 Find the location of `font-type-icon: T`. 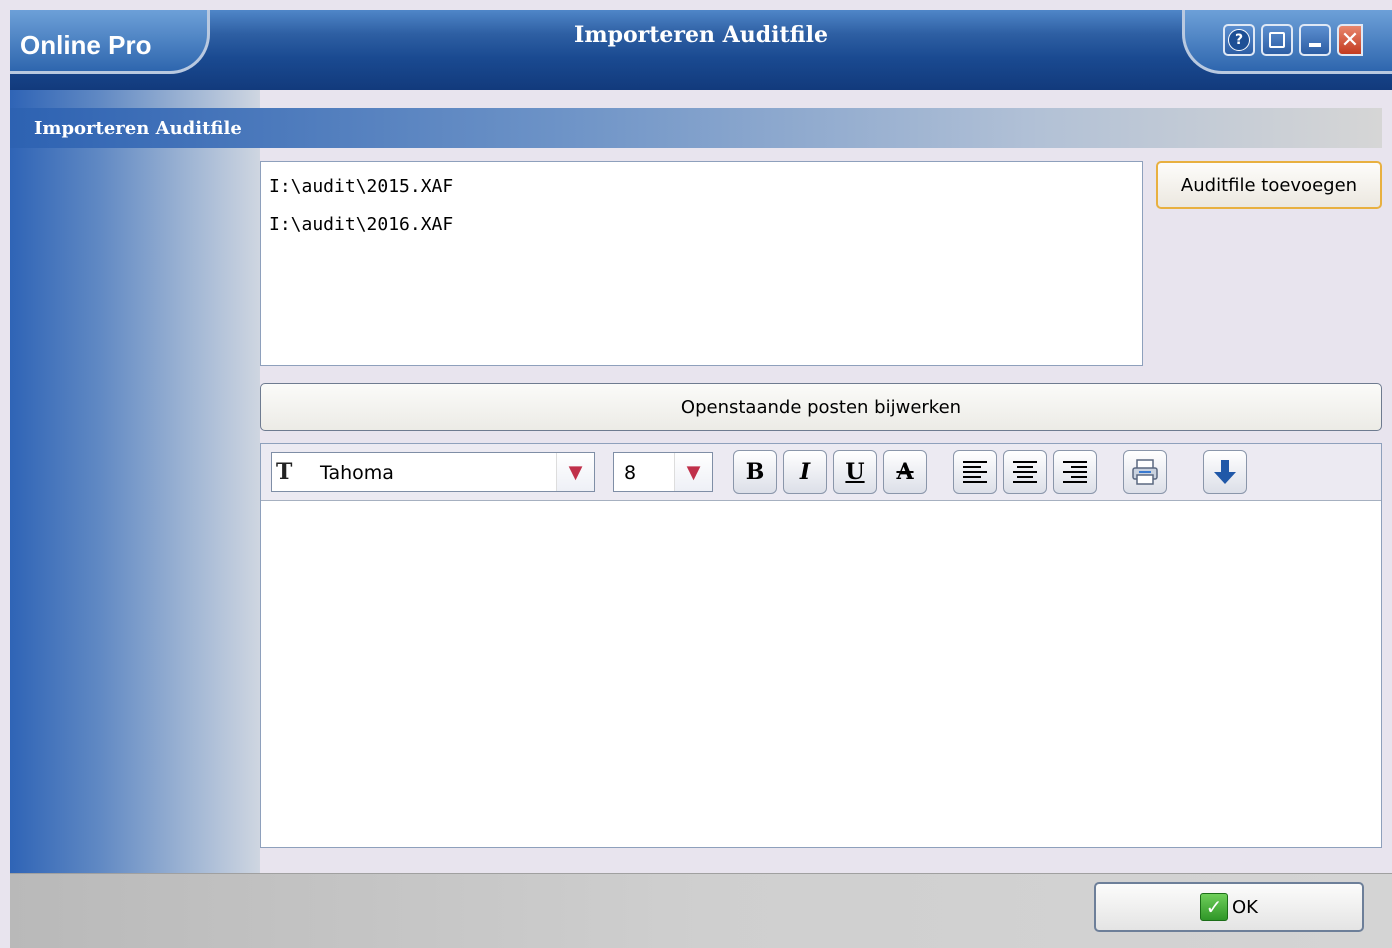

font-type-icon: T is located at coordinates (284, 472).